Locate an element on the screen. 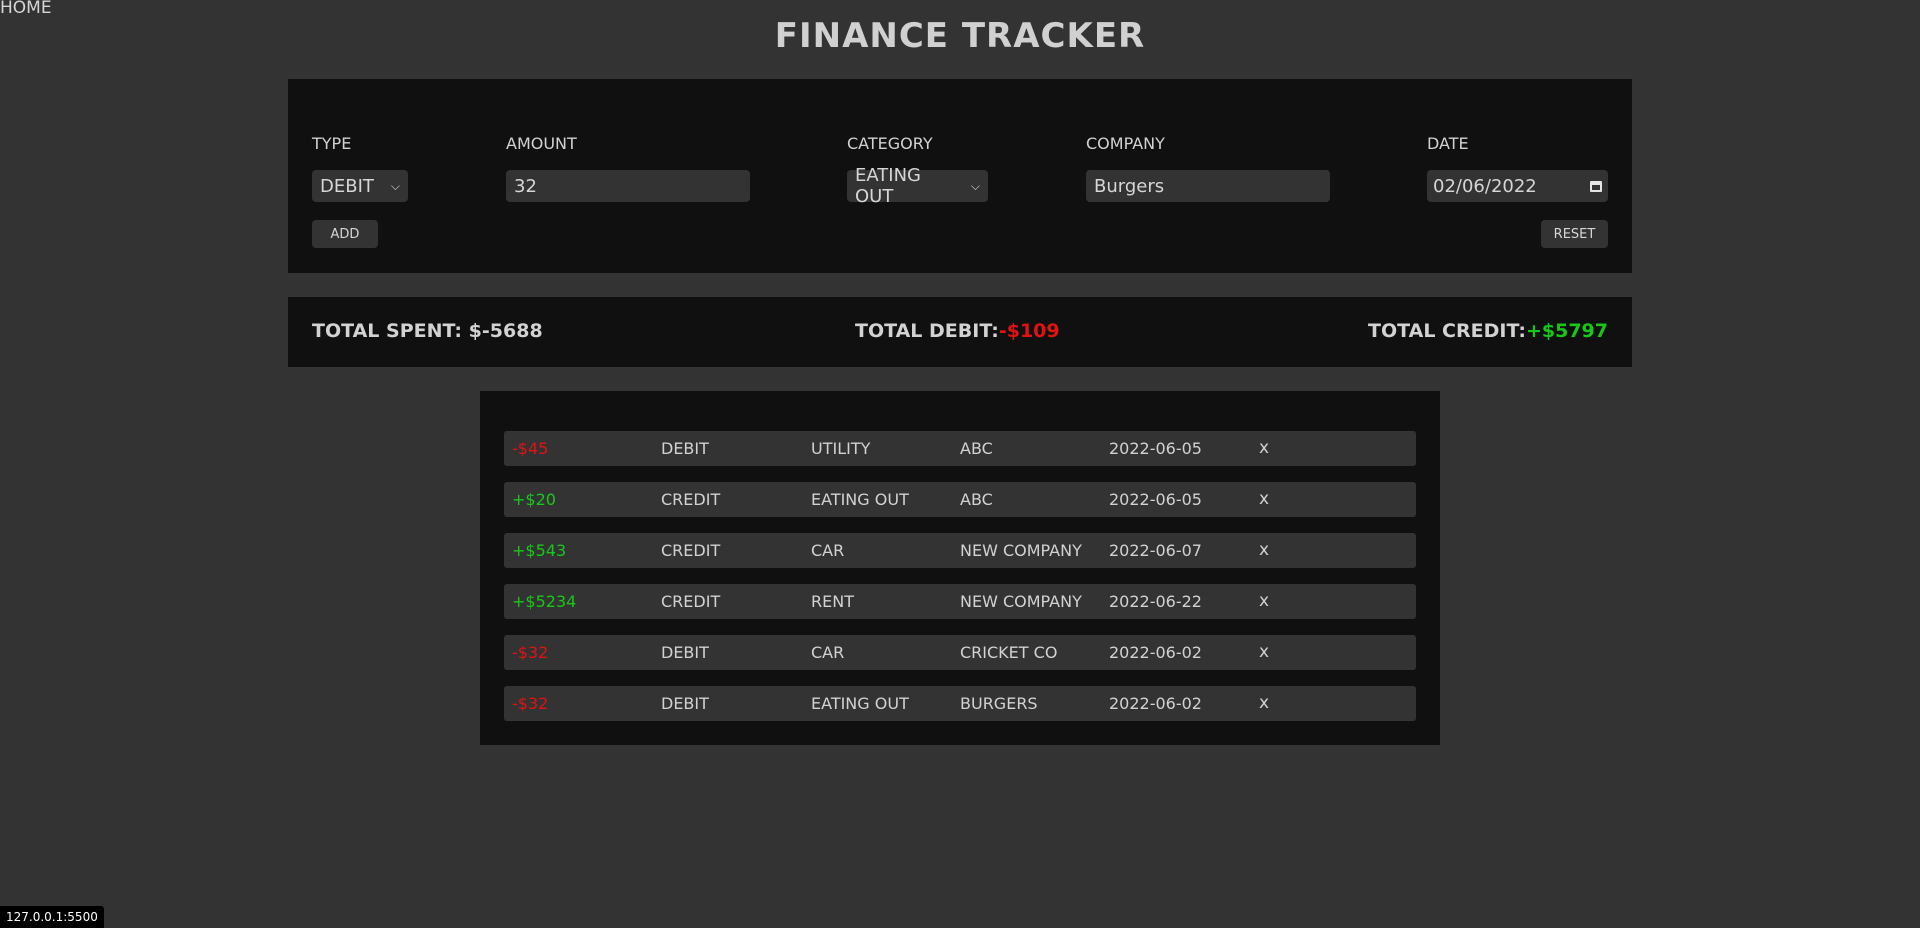  reset-button: RESET is located at coordinates (1574, 234).